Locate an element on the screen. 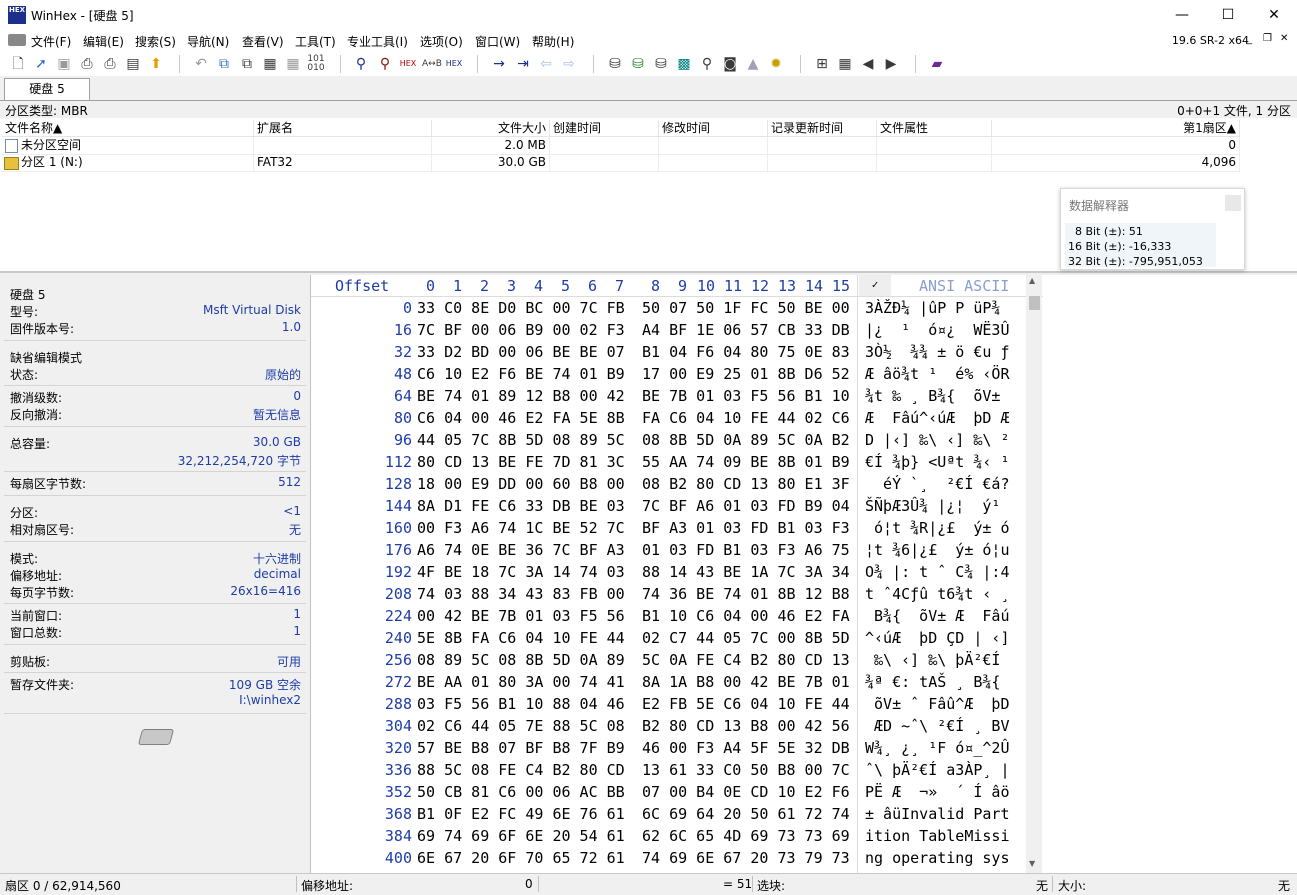  paste-icon: ▦ is located at coordinates (270, 64).